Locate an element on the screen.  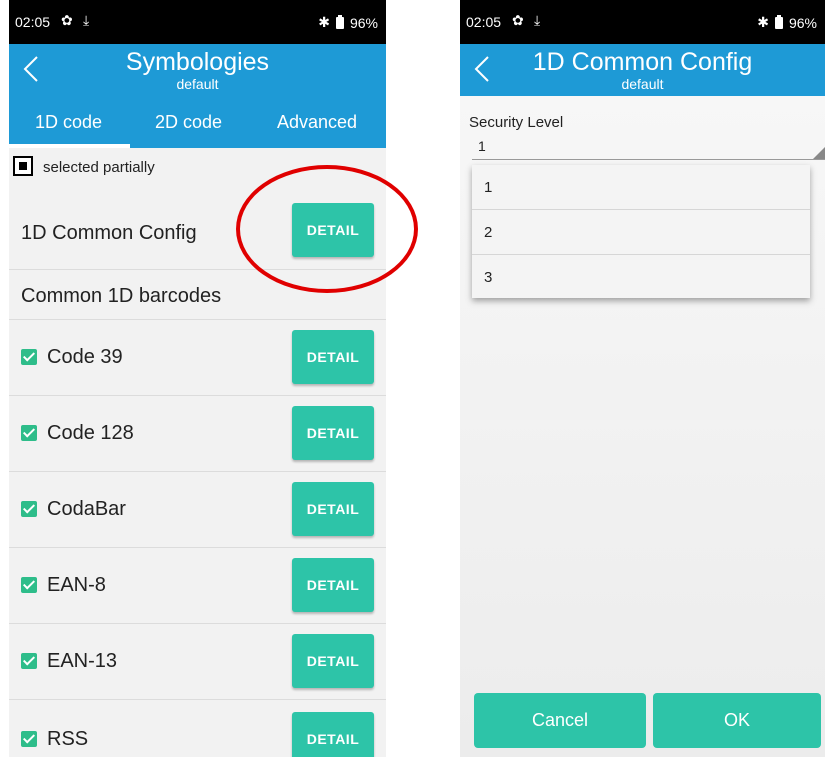
dropdown-triangle-icon is located at coordinates (819, 153).